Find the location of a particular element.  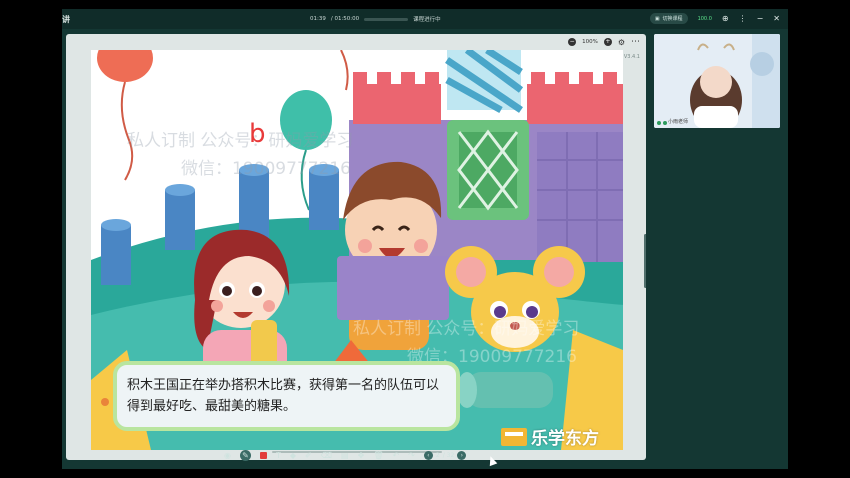

zoom-level: 100% is located at coordinates (590, 42).